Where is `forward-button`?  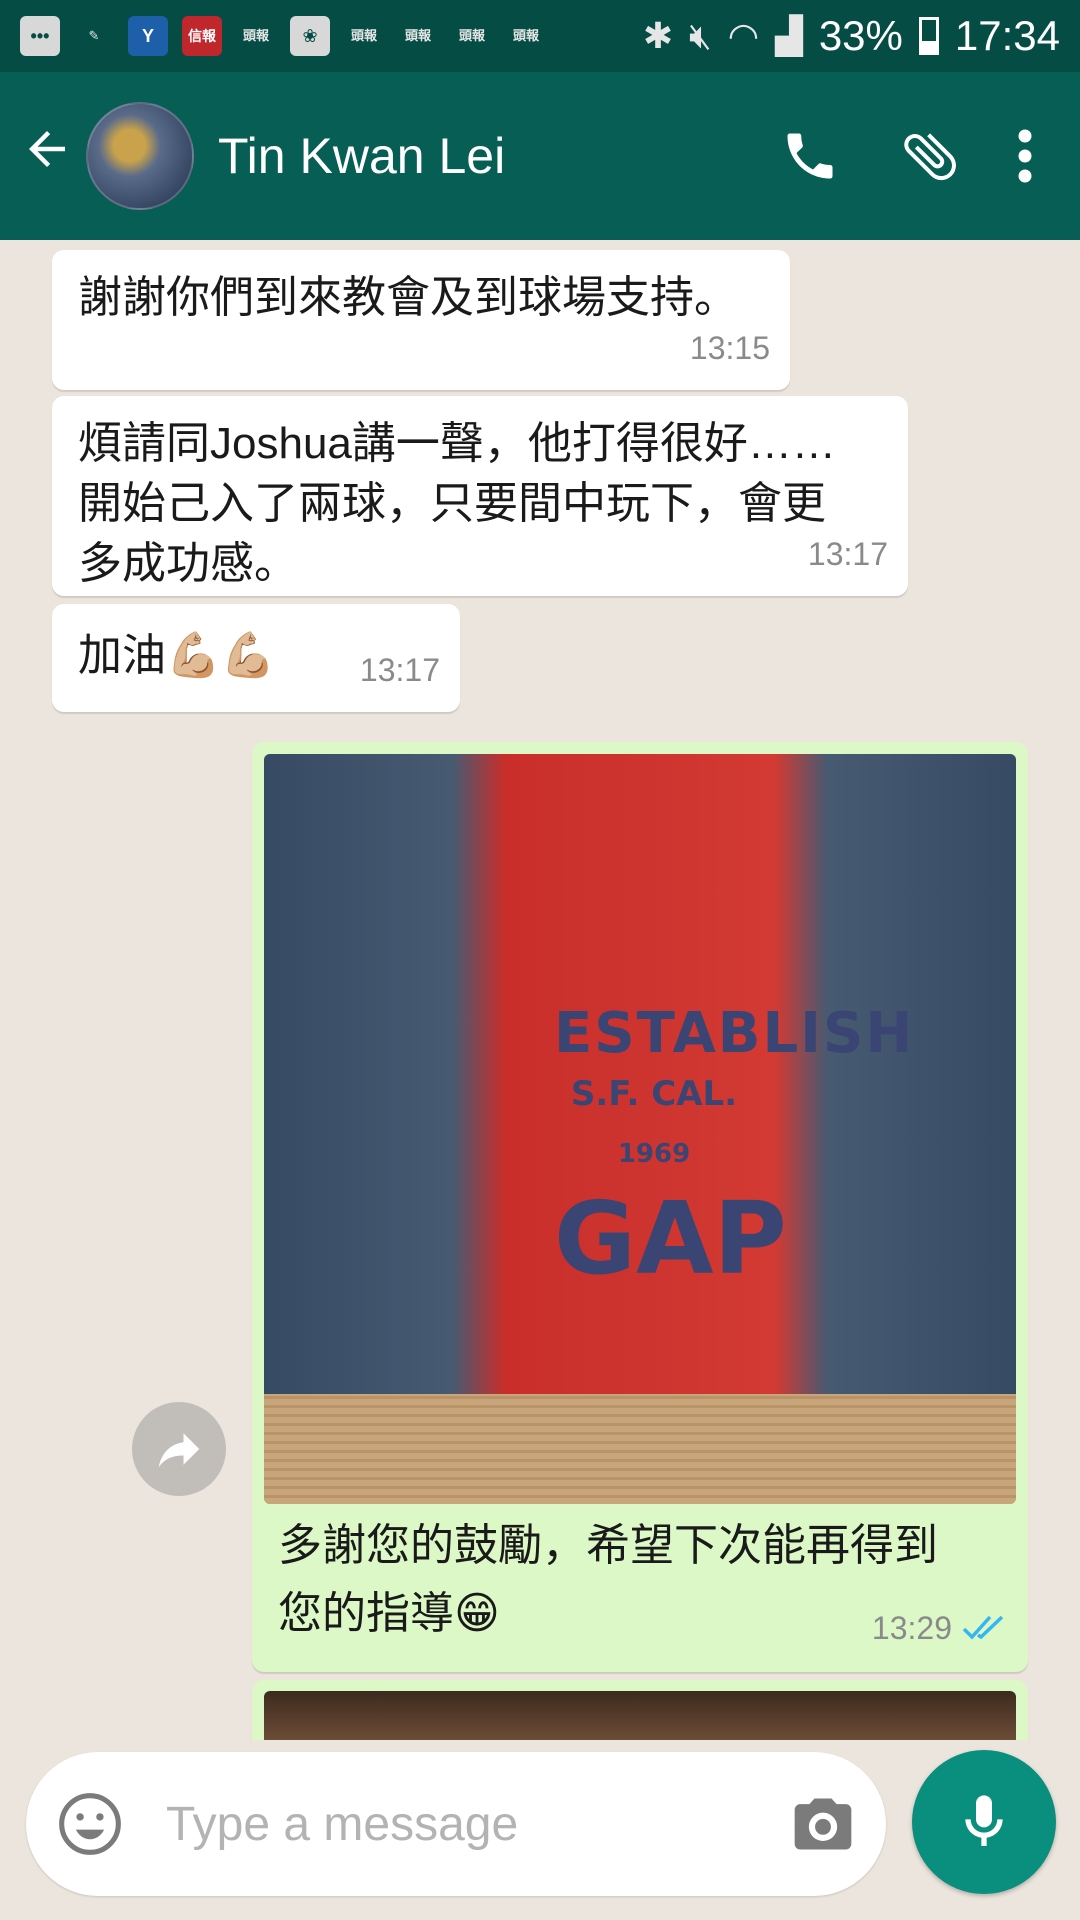 forward-button is located at coordinates (179, 1449).